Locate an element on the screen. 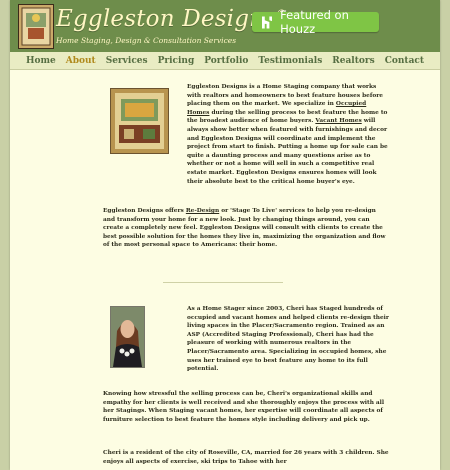  nav-about: About is located at coordinates (81, 61).